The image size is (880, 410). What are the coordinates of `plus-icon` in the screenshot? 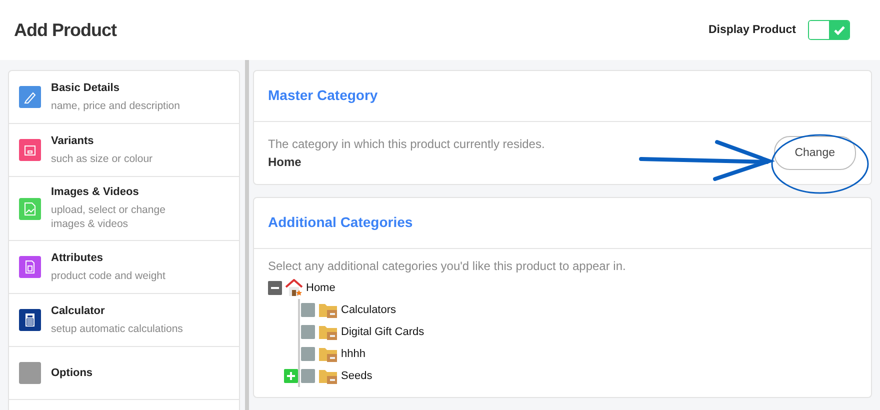 It's located at (291, 376).